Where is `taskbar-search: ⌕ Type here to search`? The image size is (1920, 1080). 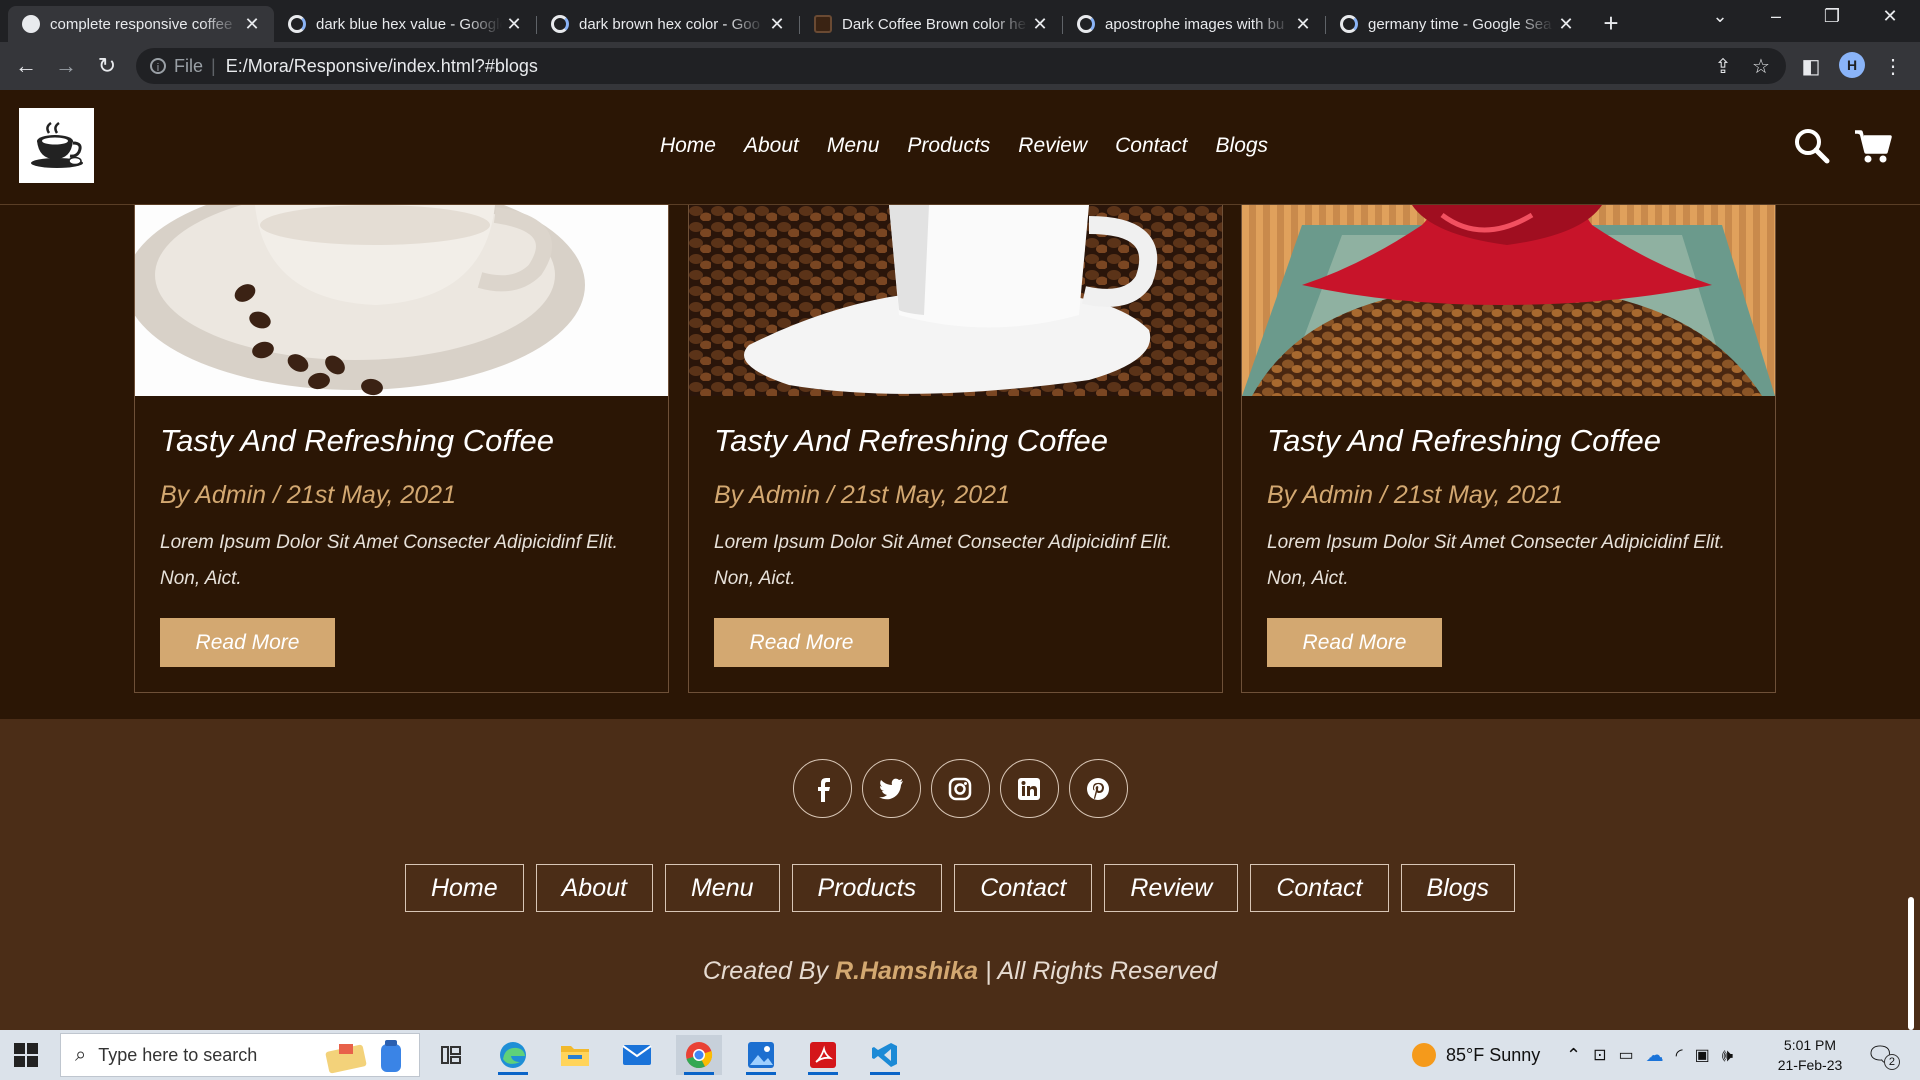
taskbar-search: ⌕ Type here to search is located at coordinates (240, 1055).